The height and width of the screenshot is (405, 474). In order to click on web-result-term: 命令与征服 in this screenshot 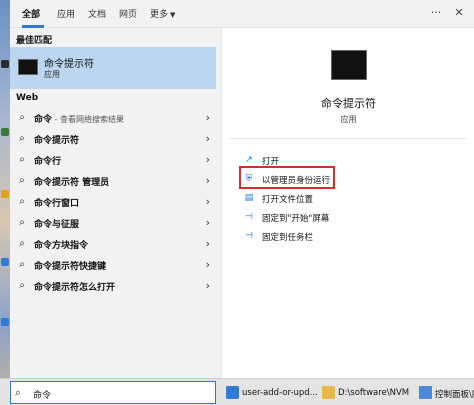, I will do `click(57, 225)`.